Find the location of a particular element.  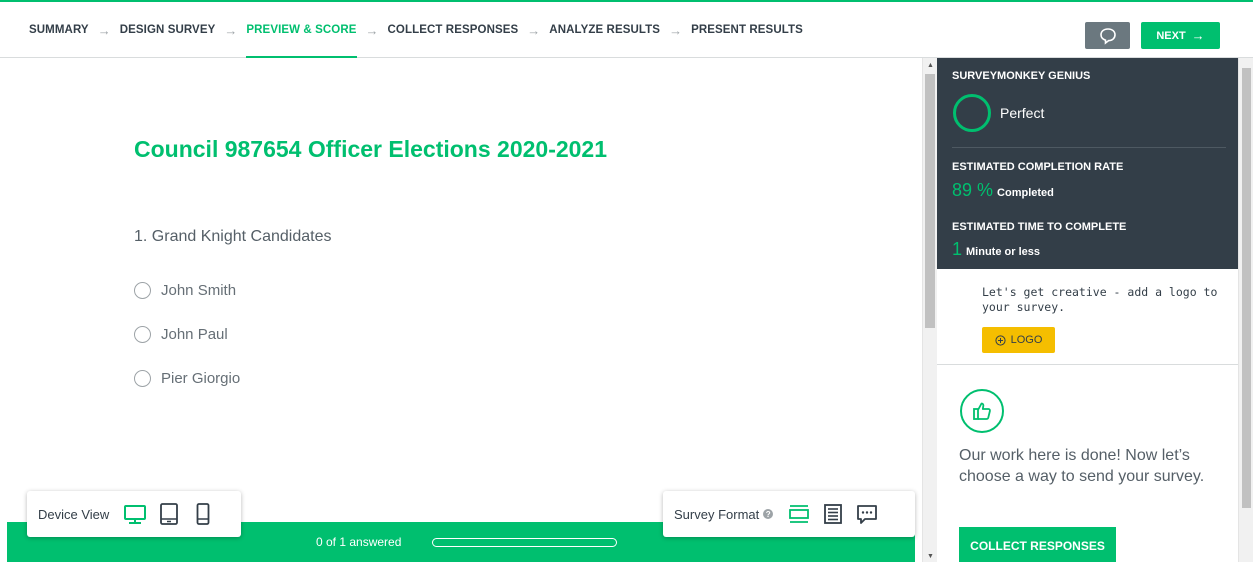

completion-rate: 89 % Completed is located at coordinates (1003, 190).